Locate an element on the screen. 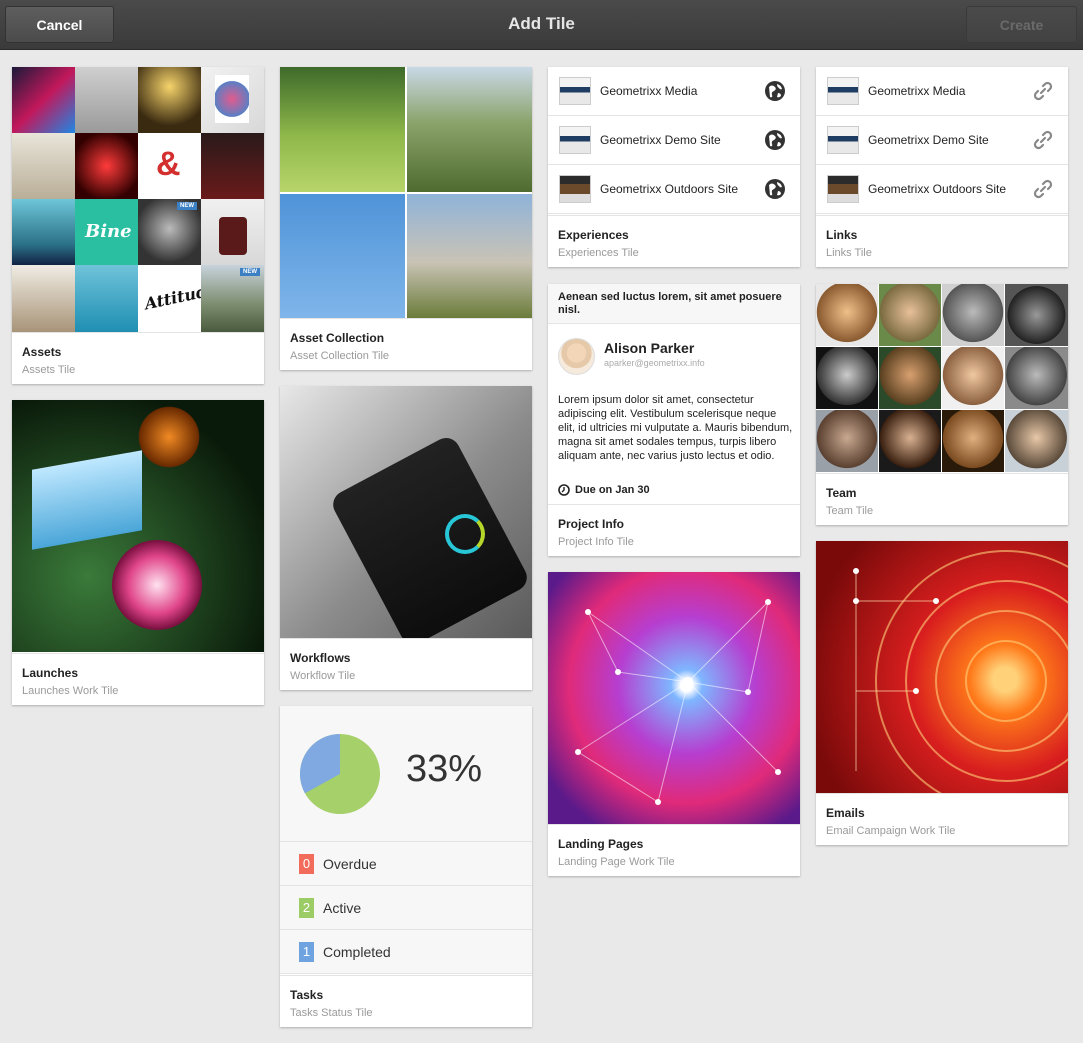 This screenshot has height=1043, width=1083. tile-footer: Launches Launches Work Tile is located at coordinates (138, 679).